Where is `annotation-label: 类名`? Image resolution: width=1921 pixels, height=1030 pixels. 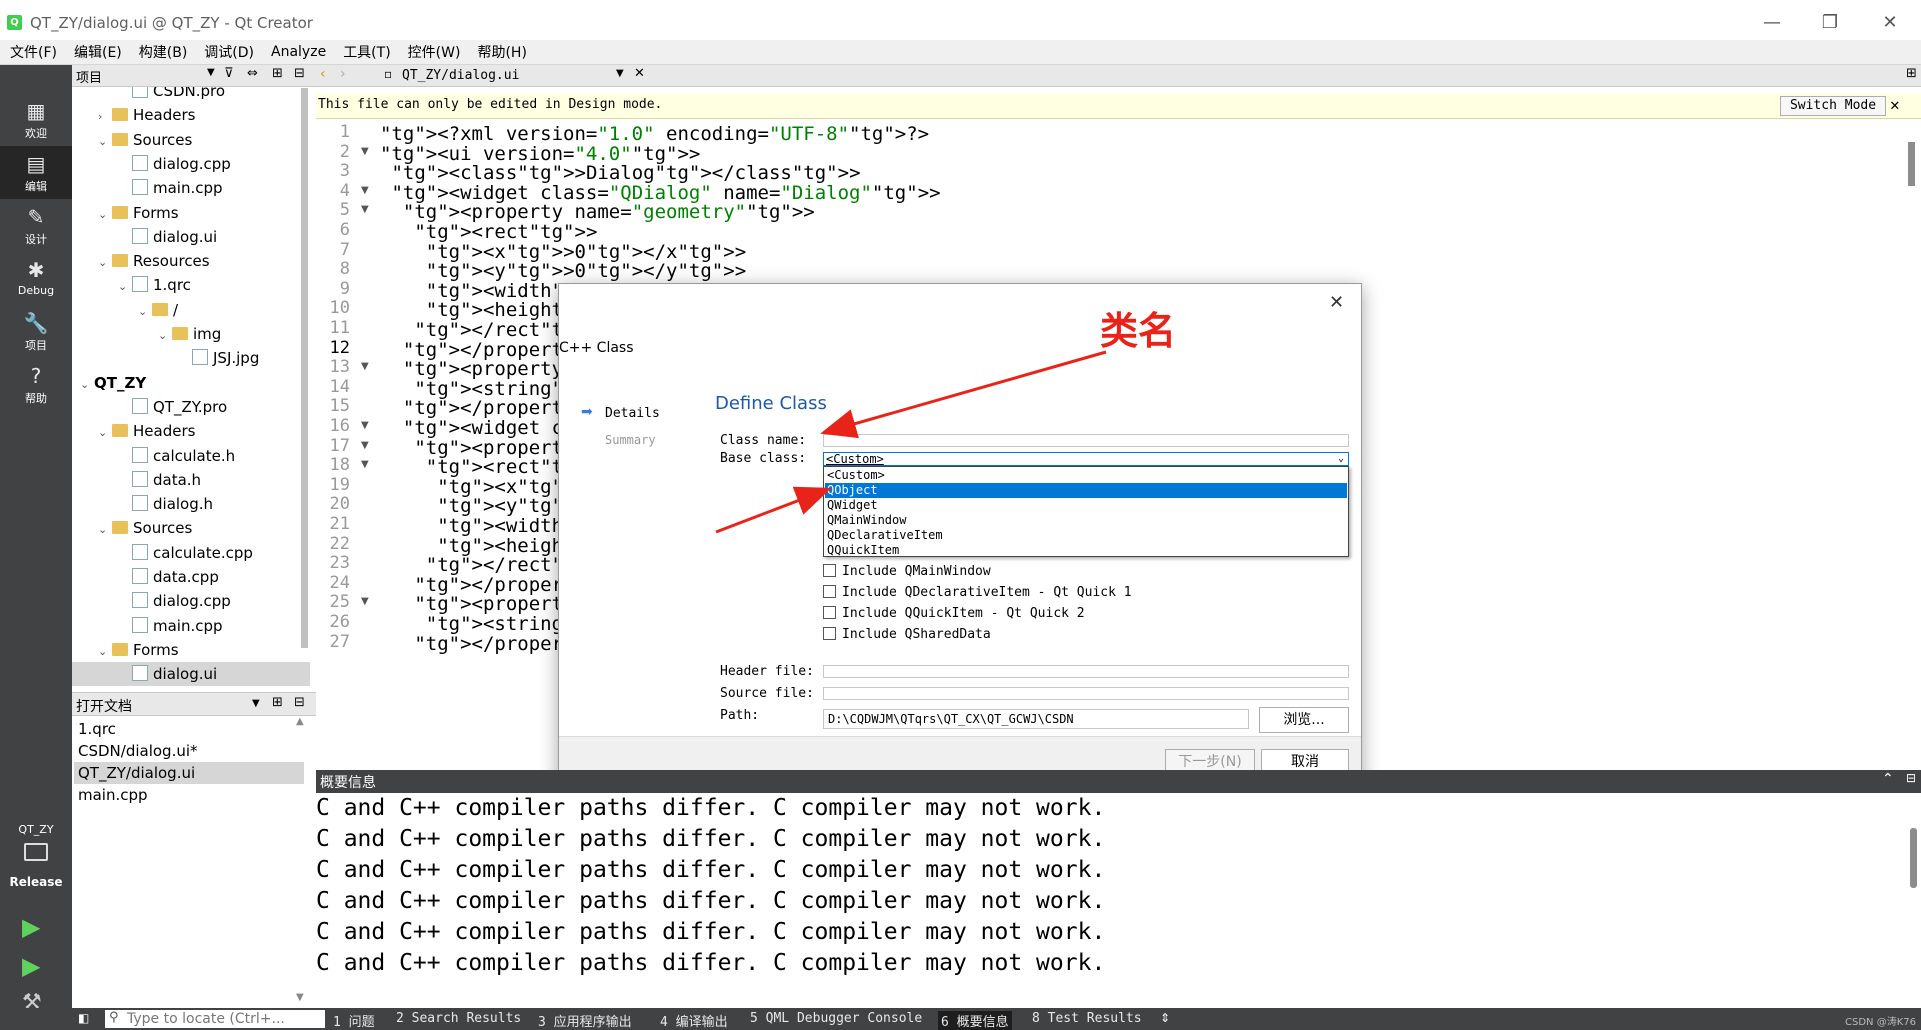 annotation-label: 类名 is located at coordinates (1138, 331).